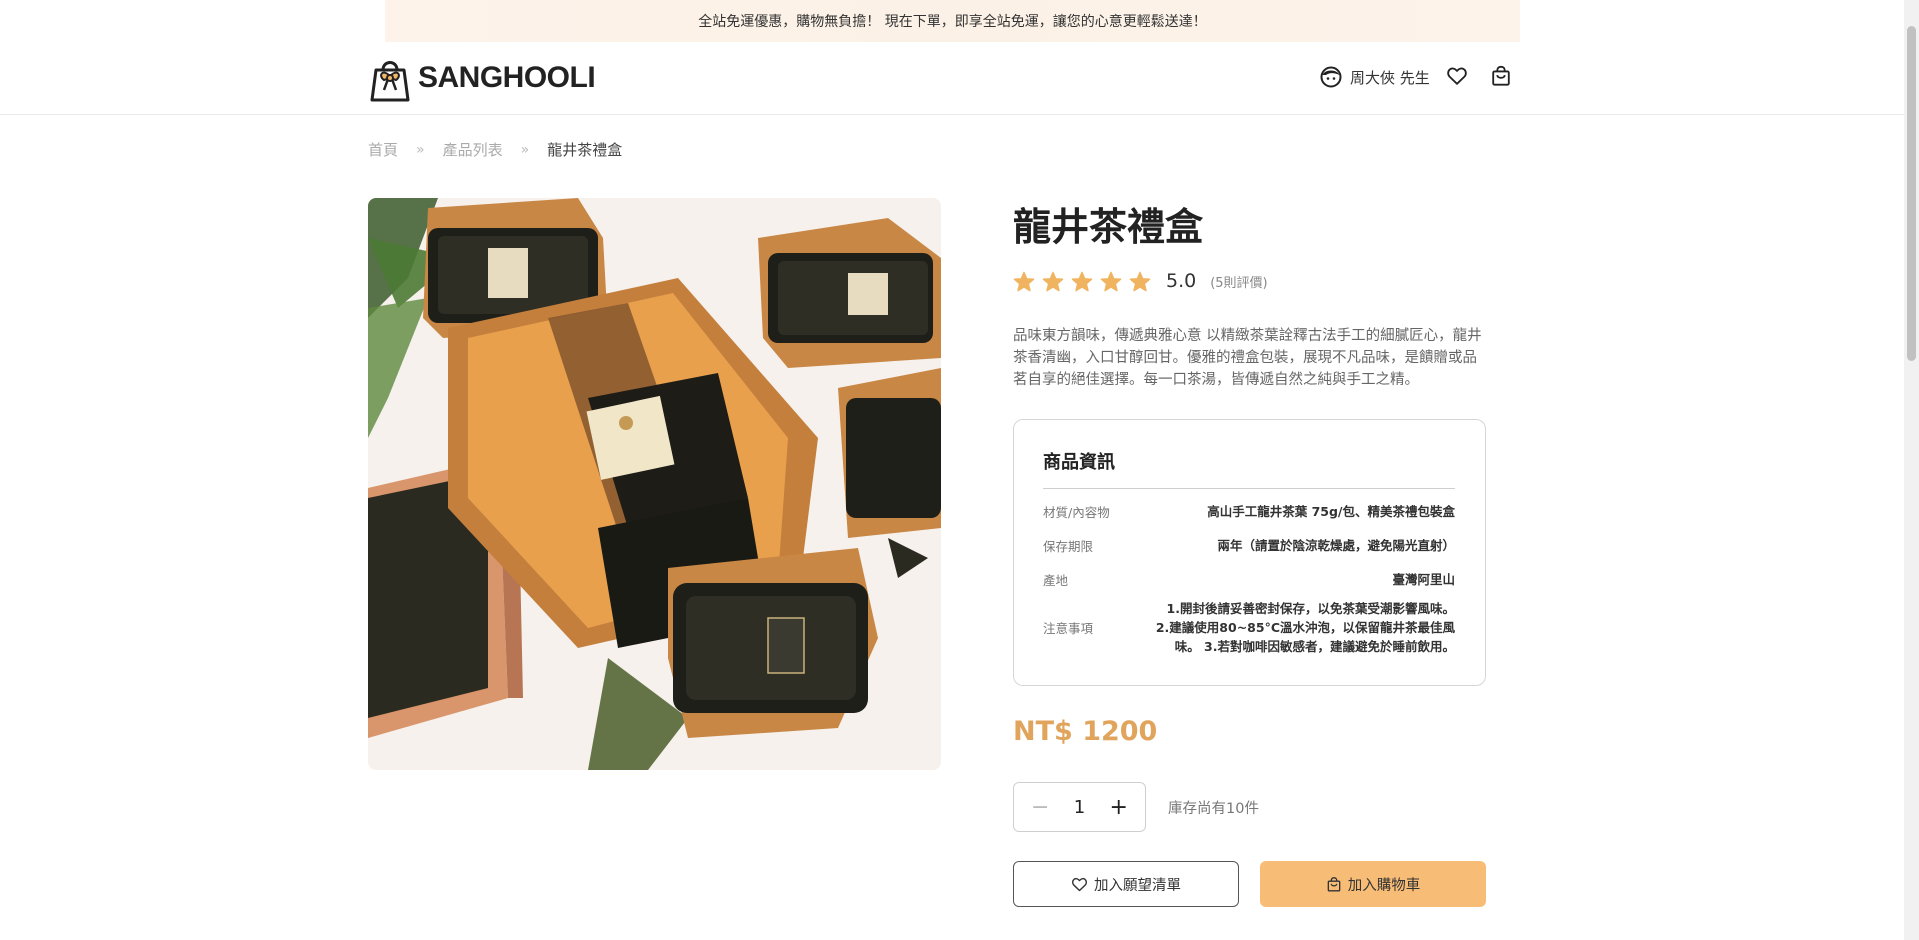 The height and width of the screenshot is (940, 1919). Describe the element at coordinates (585, 150) in the screenshot. I see `breadcrumb-current: 龍井茶禮盒` at that location.